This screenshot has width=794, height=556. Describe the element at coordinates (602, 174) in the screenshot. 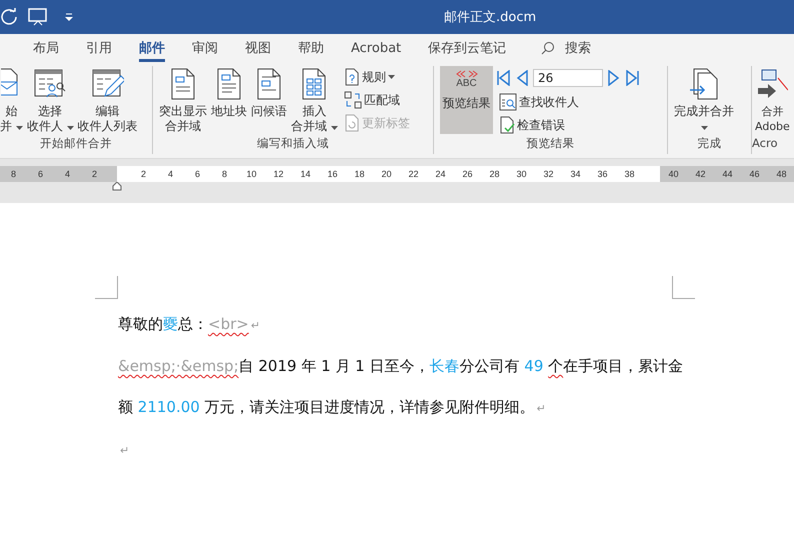

I see `ruler-number: 36` at that location.